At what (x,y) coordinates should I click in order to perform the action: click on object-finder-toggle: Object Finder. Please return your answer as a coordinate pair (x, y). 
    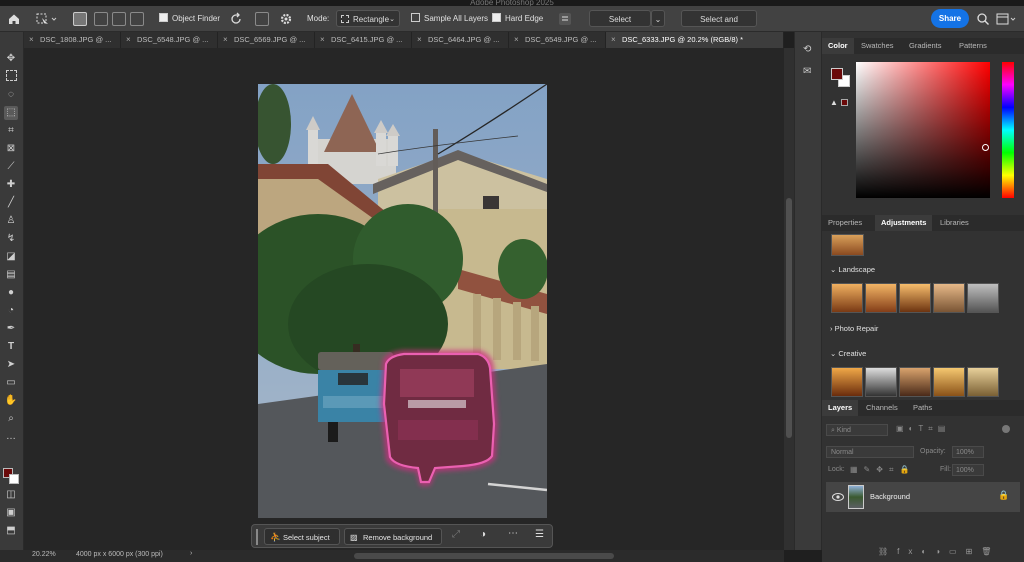
    Looking at the image, I should click on (189, 19).